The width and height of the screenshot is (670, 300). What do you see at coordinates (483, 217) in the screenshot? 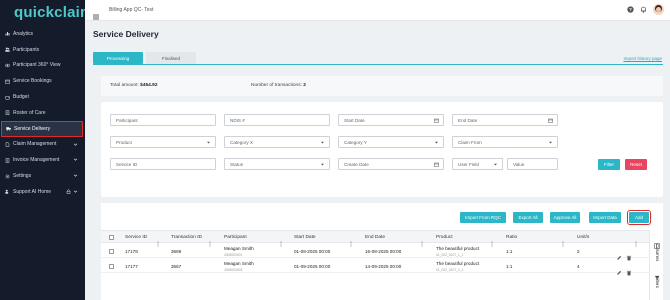
I see `import-from-rqc-button: Import From RQC` at bounding box center [483, 217].